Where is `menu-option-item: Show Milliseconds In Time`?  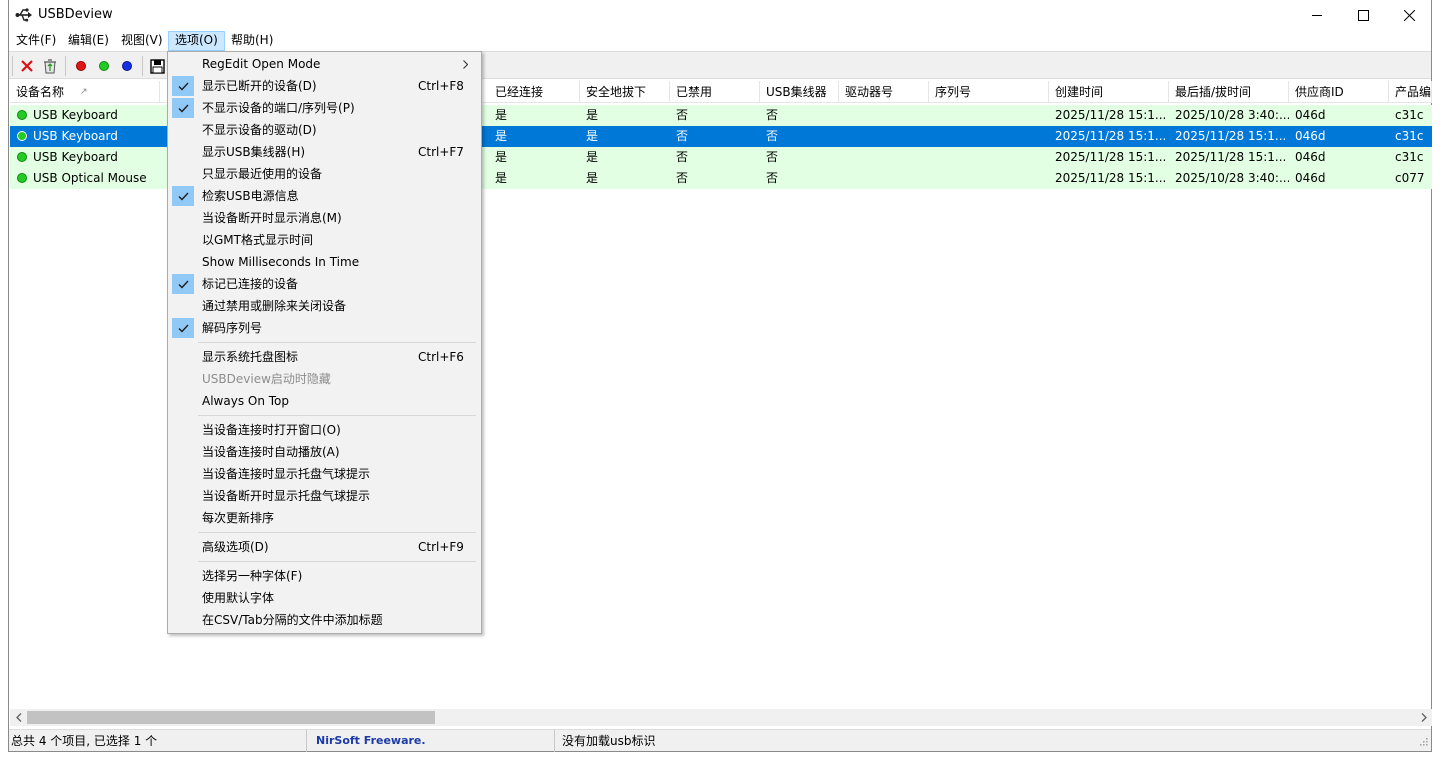 menu-option-item: Show Milliseconds In Time is located at coordinates (324, 262).